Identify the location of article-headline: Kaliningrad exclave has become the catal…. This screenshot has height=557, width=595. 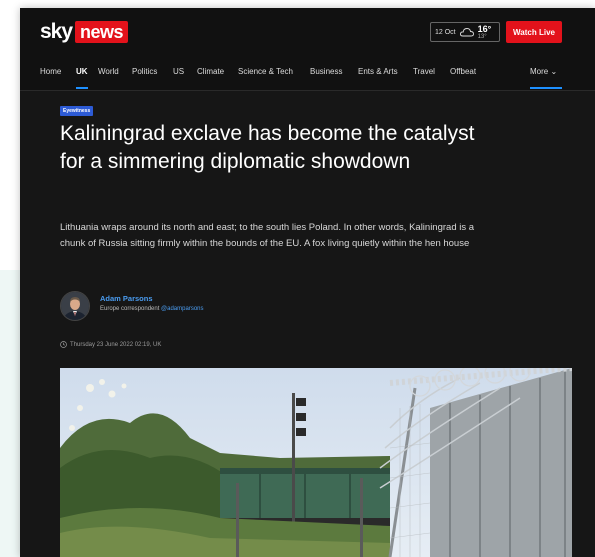
(267, 147).